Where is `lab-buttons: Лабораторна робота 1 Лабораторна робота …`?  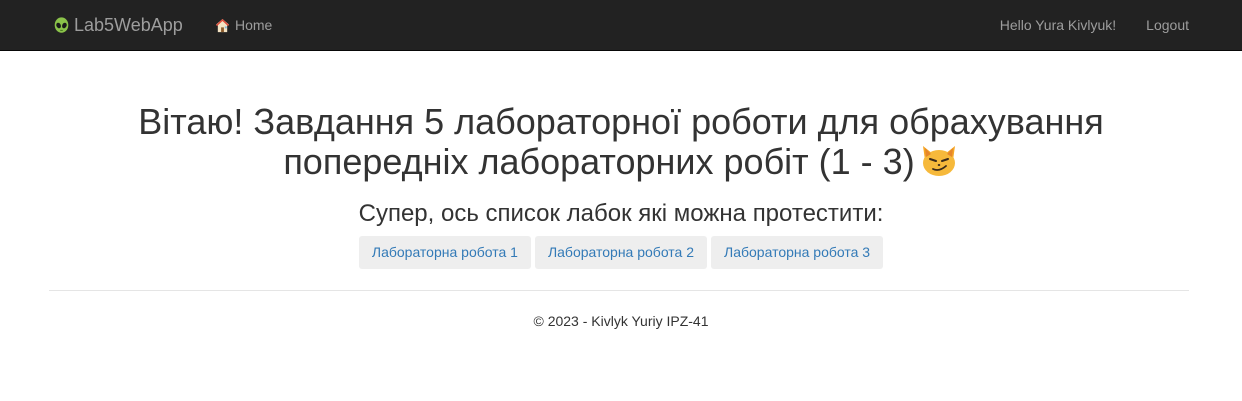
lab-buttons: Лабораторна робота 1 Лабораторна робота … is located at coordinates (621, 252).